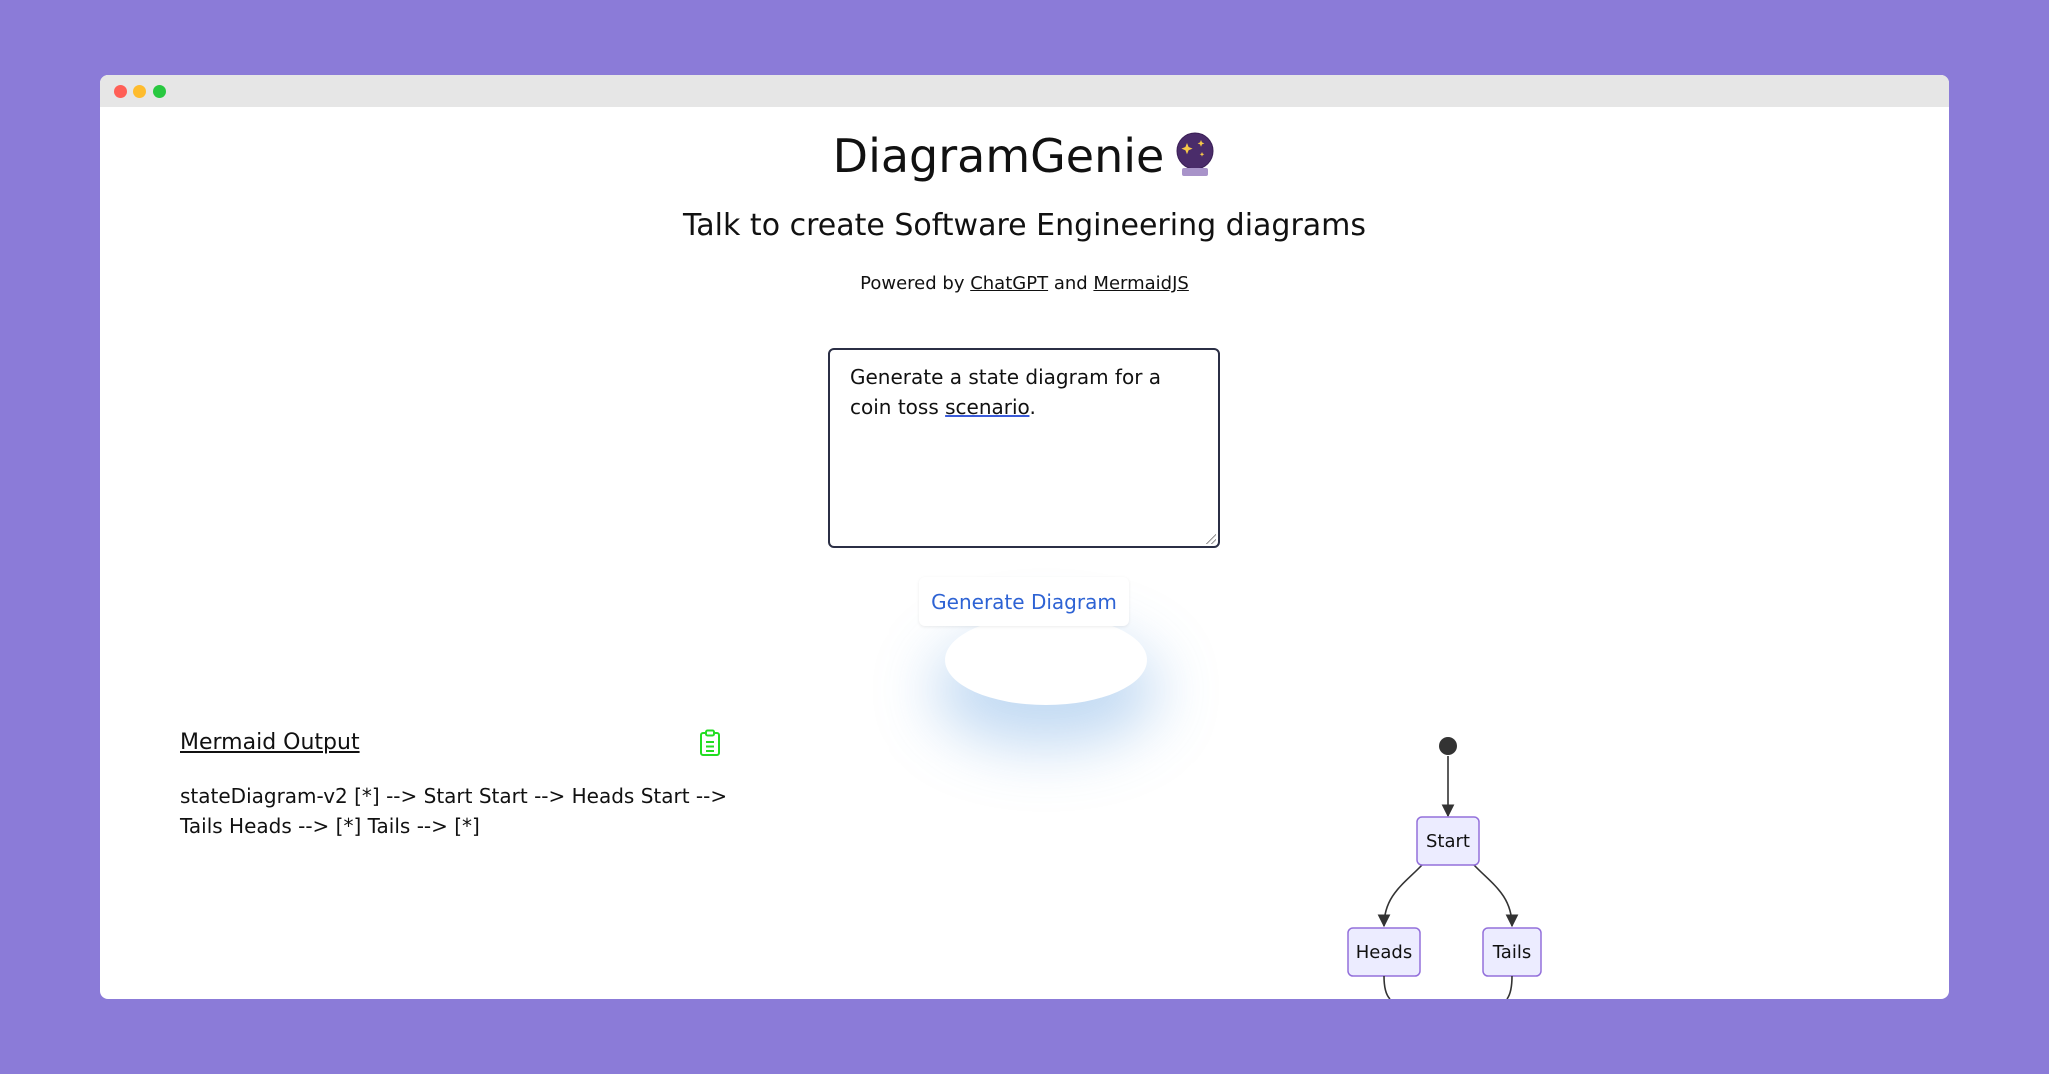 The image size is (2049, 1074). Describe the element at coordinates (1444, 868) in the screenshot. I see `state-diagram: Start Heads Tails` at that location.